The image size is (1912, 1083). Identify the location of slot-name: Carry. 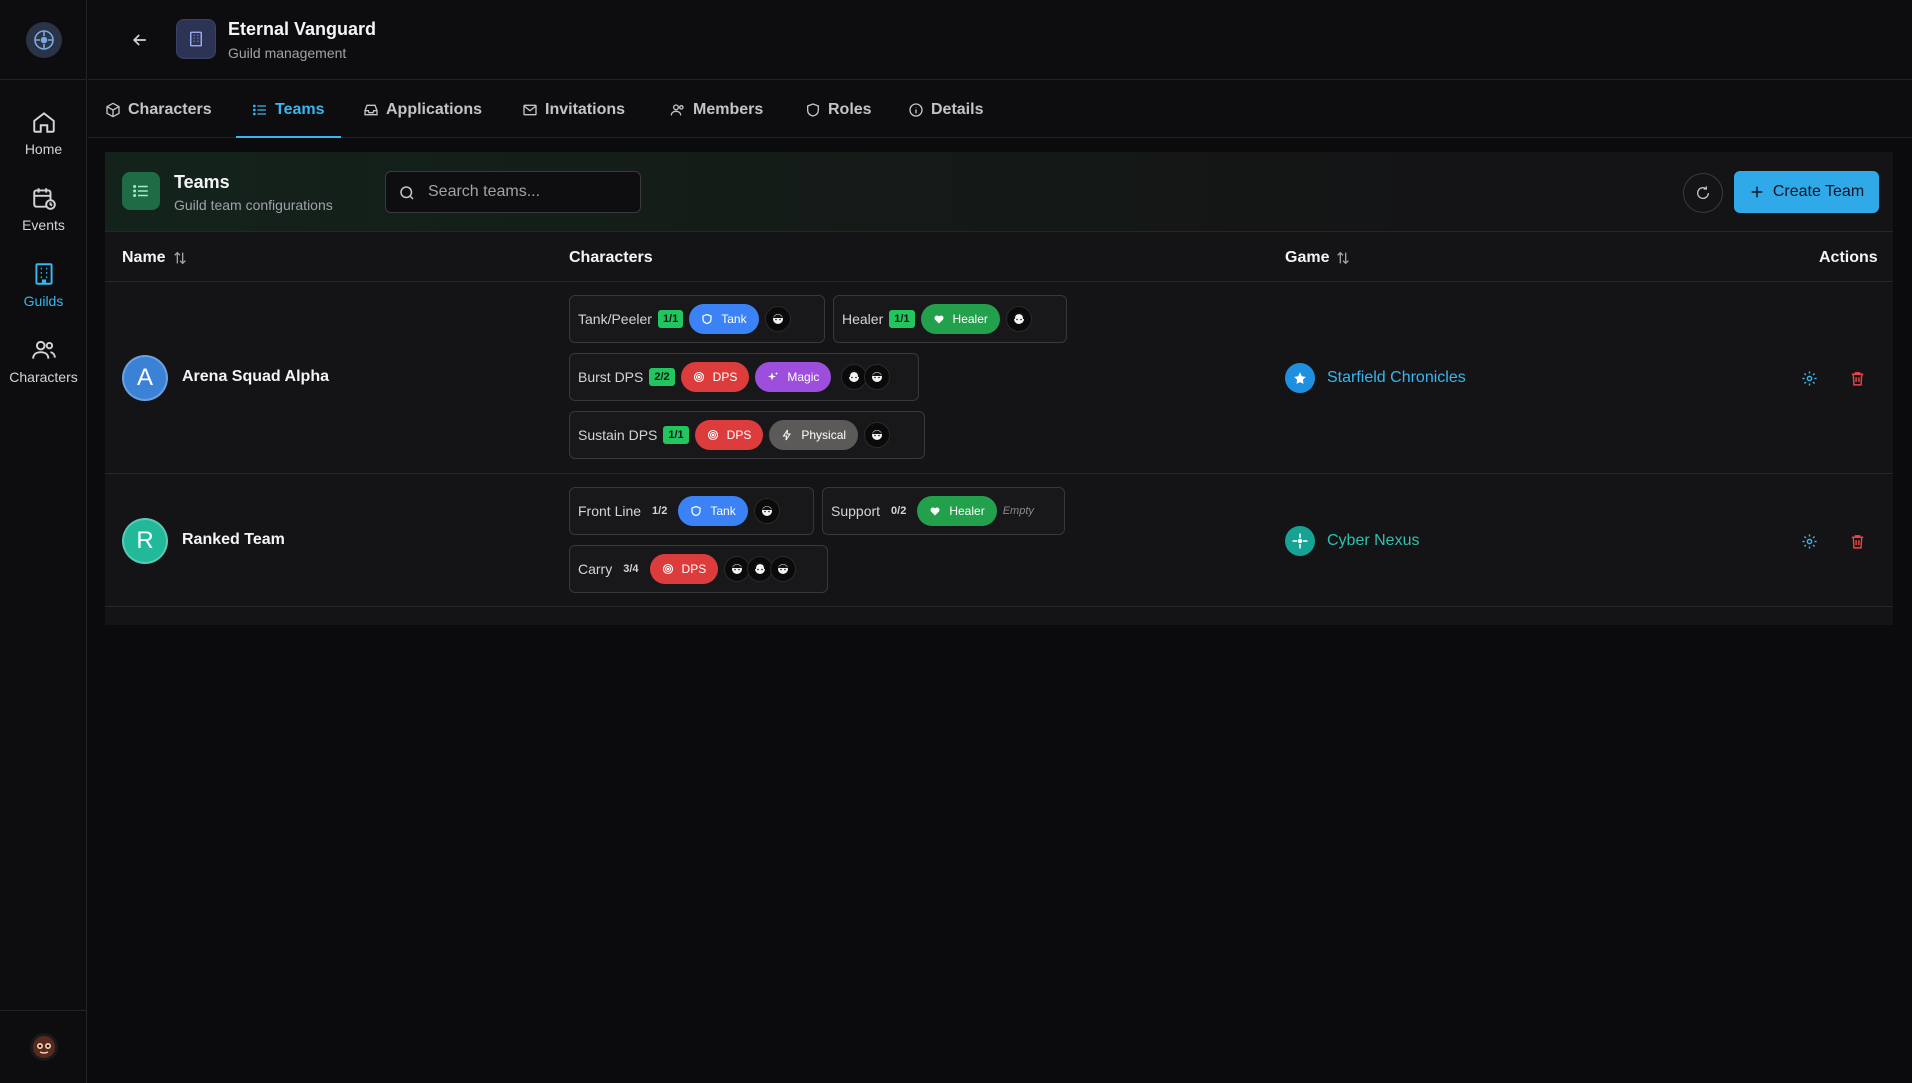
(595, 569).